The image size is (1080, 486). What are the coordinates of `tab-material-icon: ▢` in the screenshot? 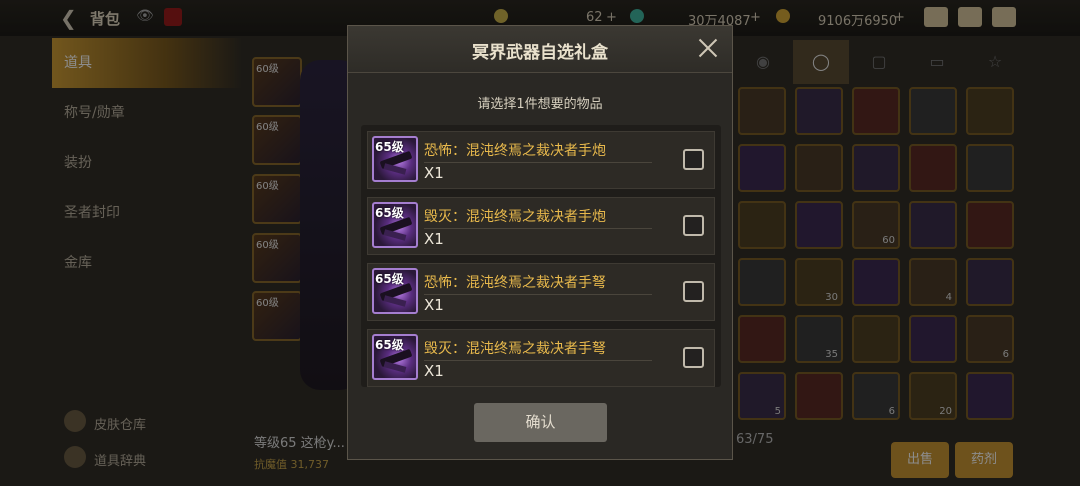 It's located at (879, 62).